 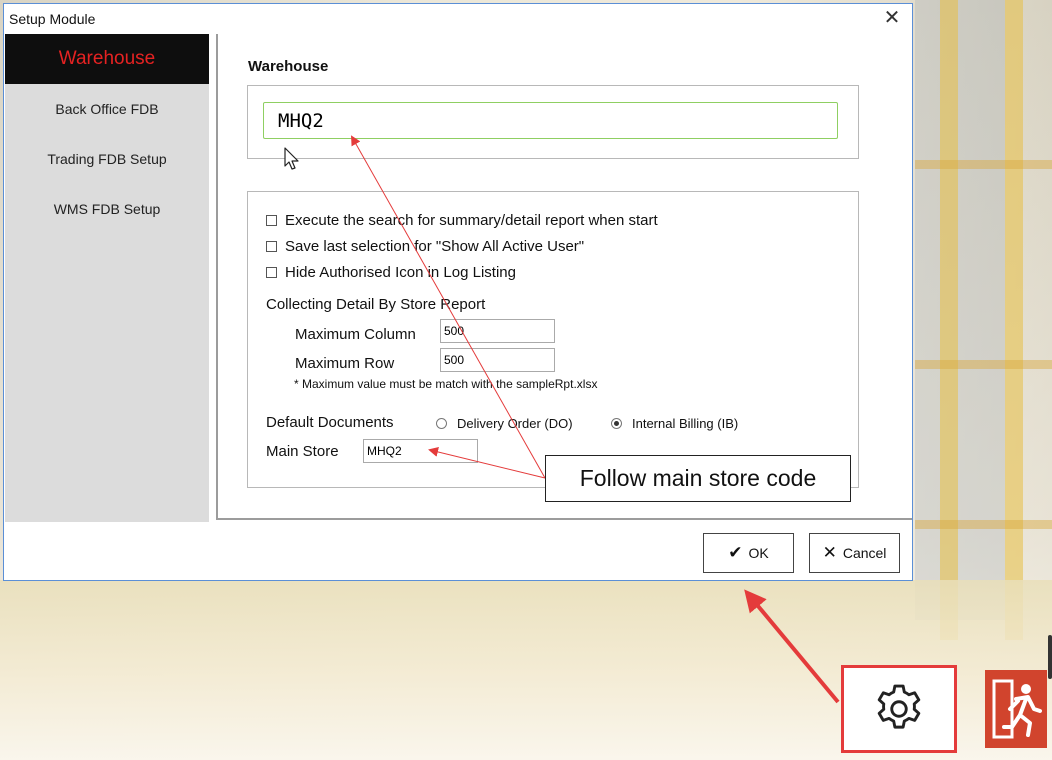 I want to click on running-man-exit-icon, so click(x=1017, y=709).